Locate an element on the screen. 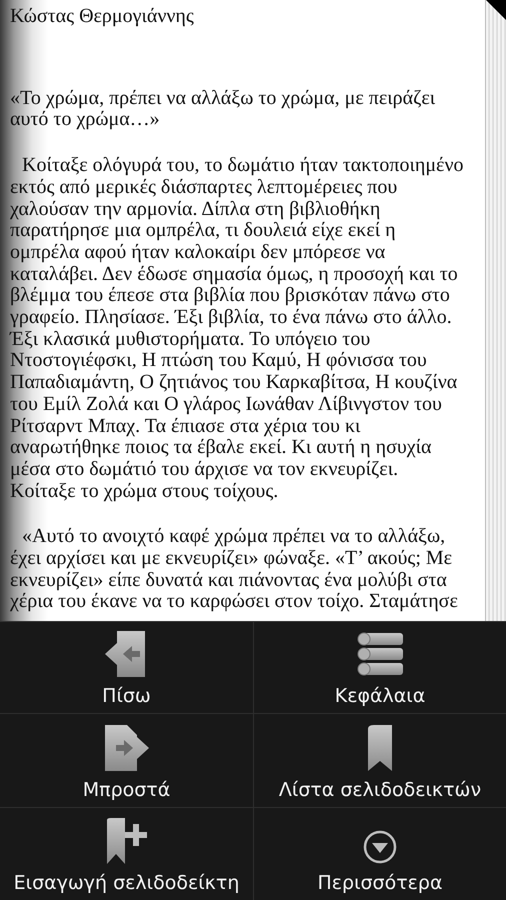  page-arrow-right-icon is located at coordinates (126, 748).